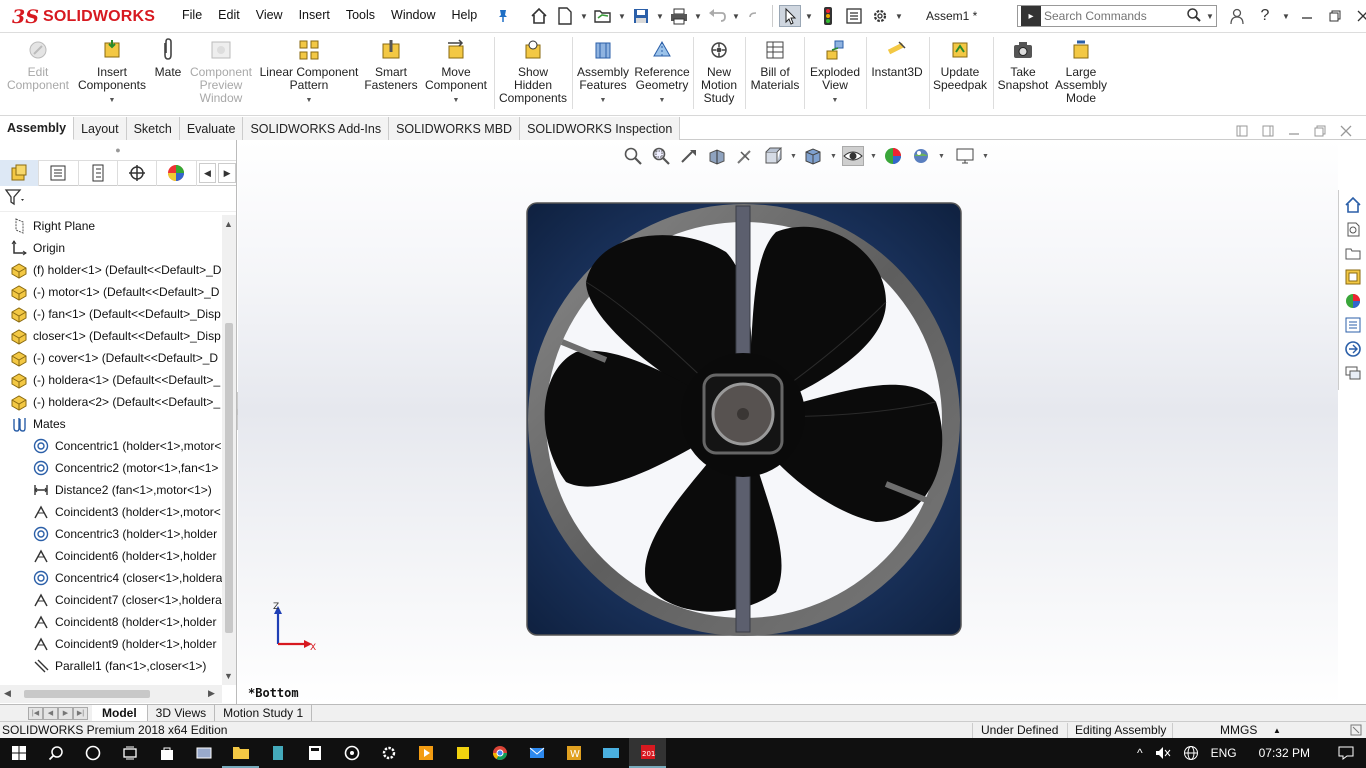  I want to click on show-hidden-components-button: Show Hidden Components, so click(533, 71).